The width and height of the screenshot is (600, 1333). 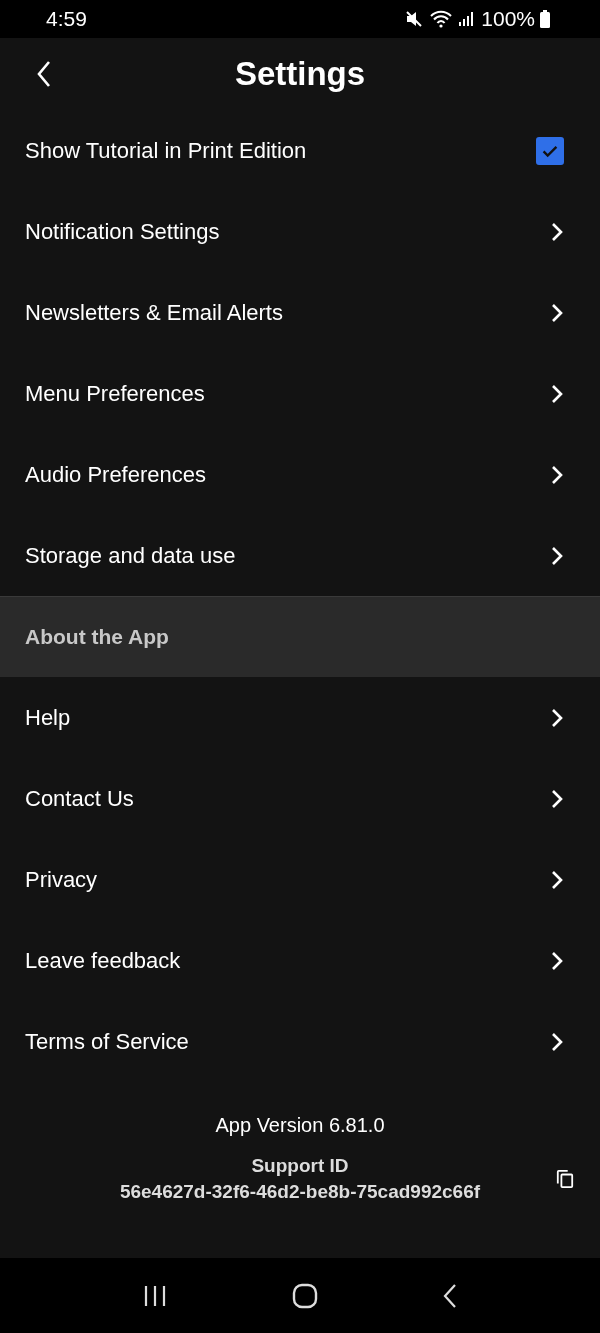 What do you see at coordinates (300, 555) in the screenshot?
I see `settings-item: Storage and data use` at bounding box center [300, 555].